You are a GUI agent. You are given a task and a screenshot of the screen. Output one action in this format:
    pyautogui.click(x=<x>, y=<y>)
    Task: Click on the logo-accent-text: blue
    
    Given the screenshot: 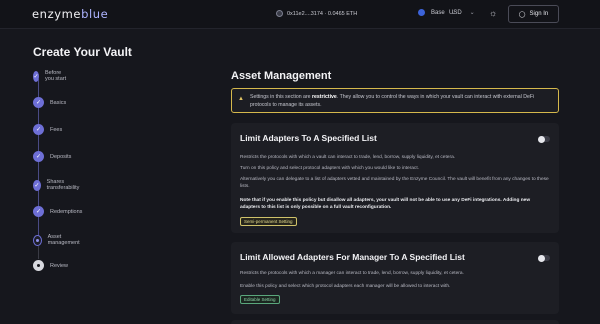 What is the action you would take?
    pyautogui.click(x=95, y=14)
    